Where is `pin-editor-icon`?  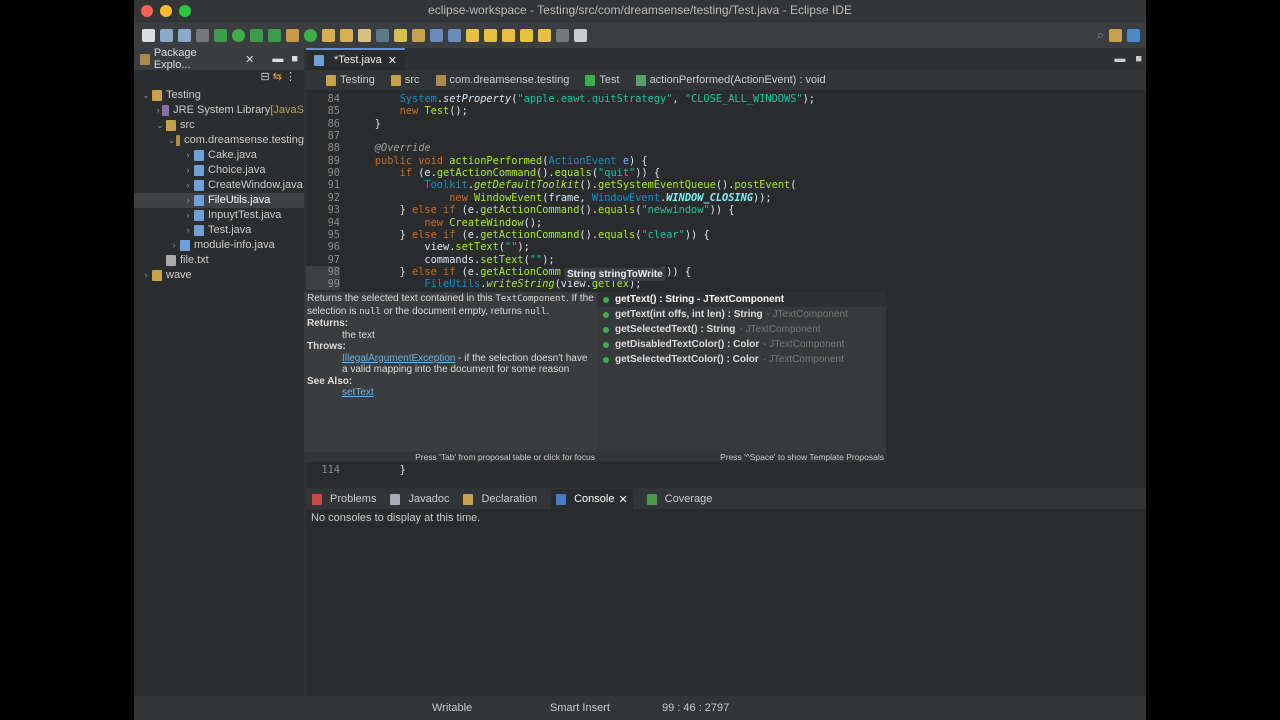 pin-editor-icon is located at coordinates (580, 35).